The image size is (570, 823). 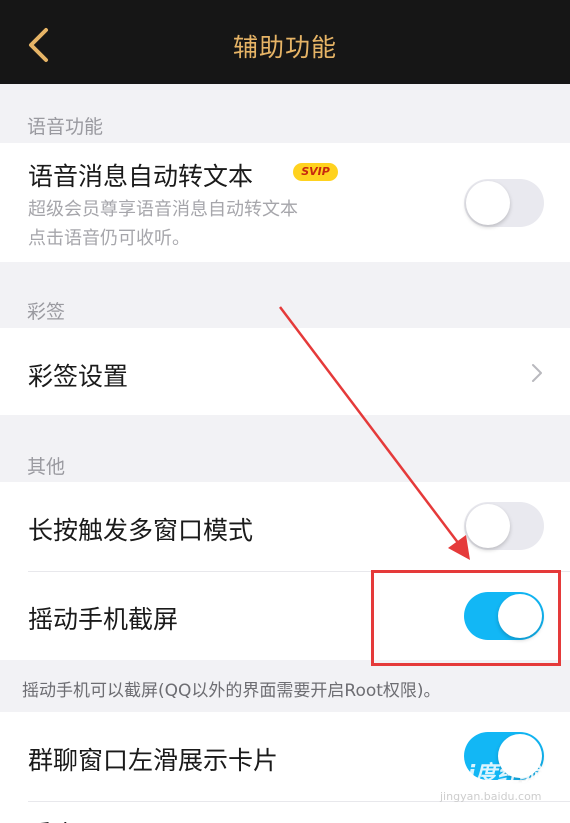 What do you see at coordinates (491, 796) in the screenshot?
I see `watermark-url: jingyan.baidu.com` at bounding box center [491, 796].